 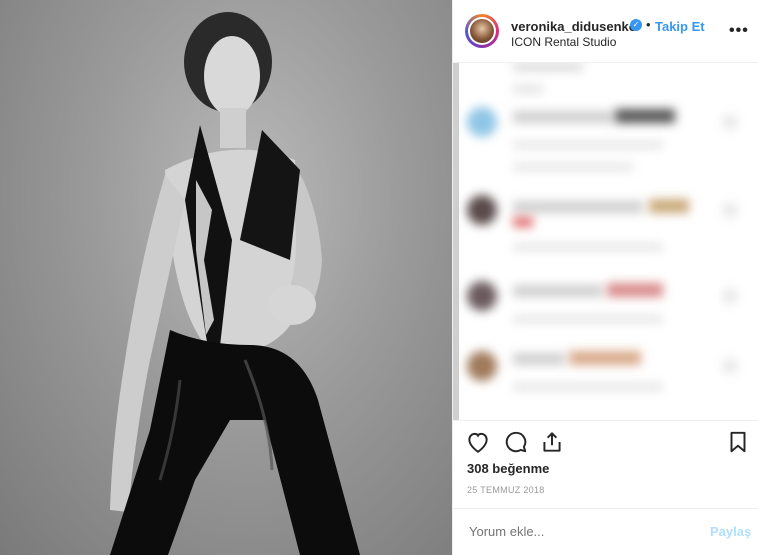 I want to click on comment-box: Paylaş, so click(x=605, y=532).